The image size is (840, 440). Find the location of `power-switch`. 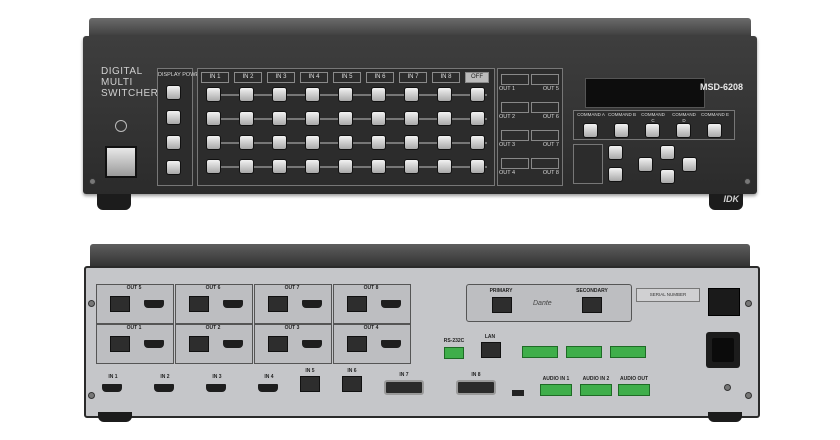

power-switch is located at coordinates (724, 302).